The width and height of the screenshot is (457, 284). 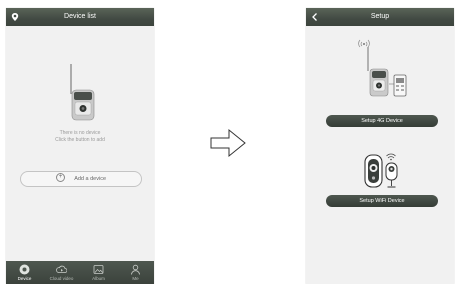 I want to click on plus-circle-icon: +, so click(x=60, y=178).